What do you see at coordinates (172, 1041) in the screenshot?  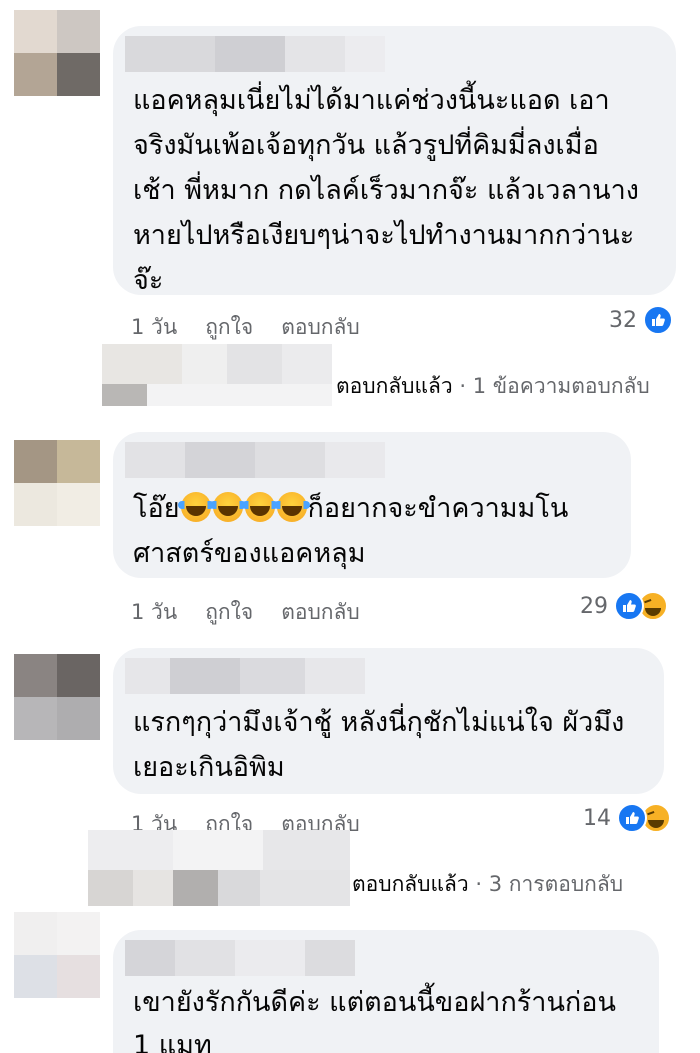 I see `comment-text-line: 1 แมท` at bounding box center [172, 1041].